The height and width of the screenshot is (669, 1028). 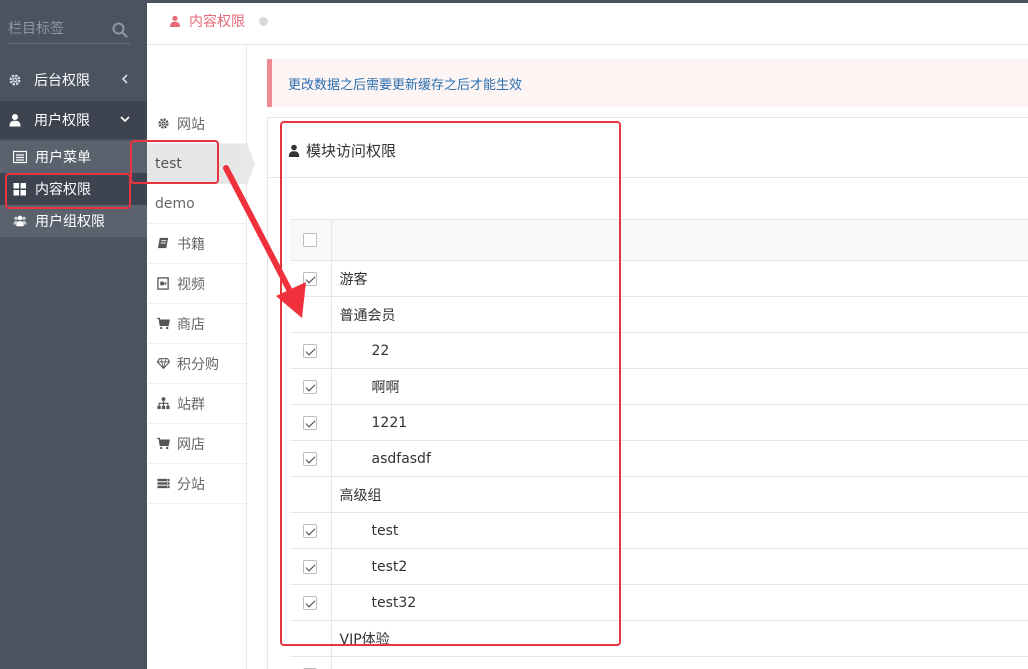 I want to click on panel-divider, so click(x=648, y=177).